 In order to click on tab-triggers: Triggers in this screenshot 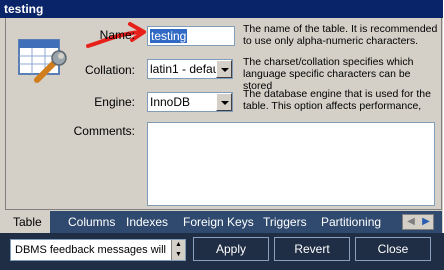, I will do `click(285, 222)`.